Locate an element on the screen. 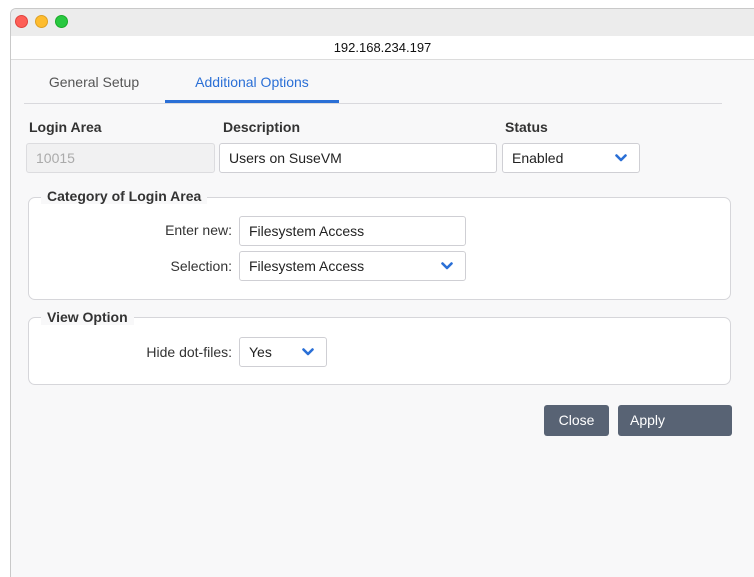 The width and height of the screenshot is (754, 577). selection-select: Filesystem Access is located at coordinates (352, 266).